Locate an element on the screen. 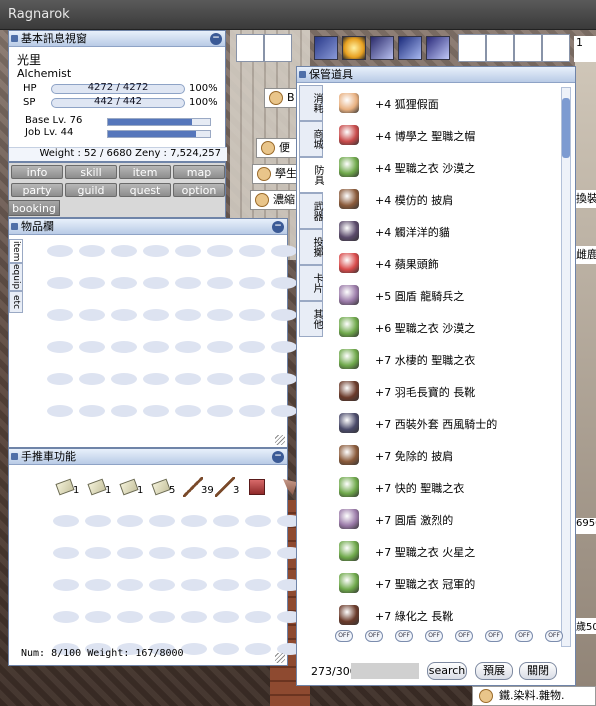  side-button: 便 is located at coordinates (278, 148).